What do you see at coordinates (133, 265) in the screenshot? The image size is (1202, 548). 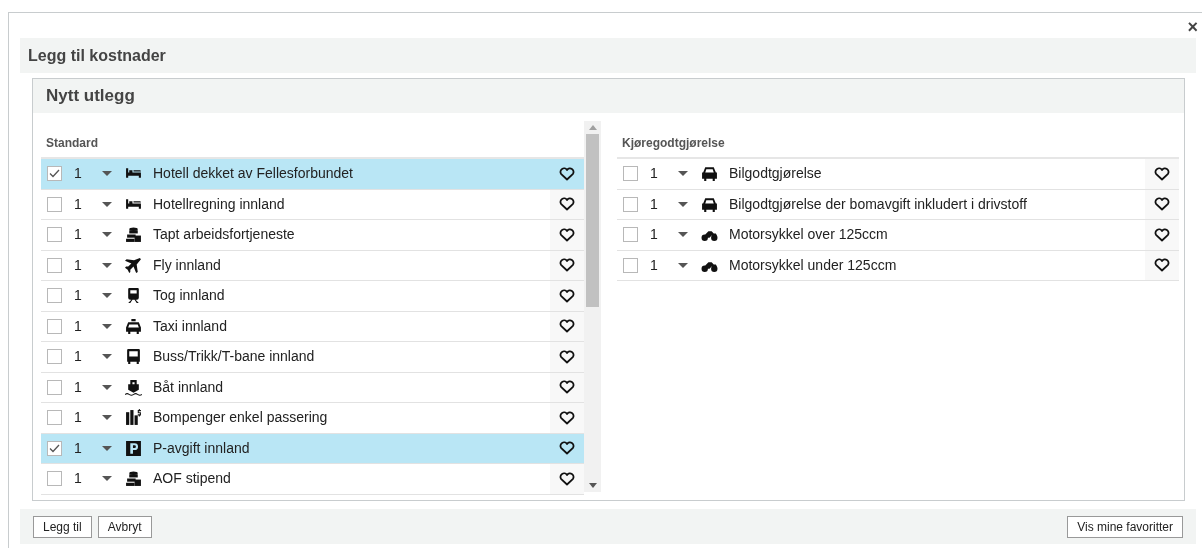 I see `plane-icon` at bounding box center [133, 265].